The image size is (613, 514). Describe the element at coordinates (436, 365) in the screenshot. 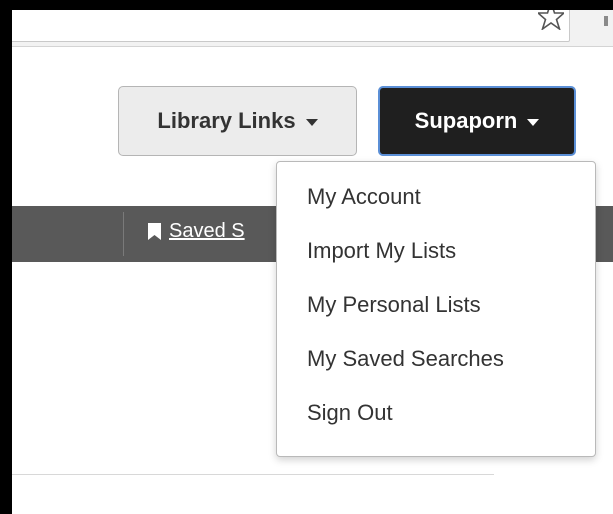

I see `menu-item-my-saved-searches: My Saved Searches` at that location.